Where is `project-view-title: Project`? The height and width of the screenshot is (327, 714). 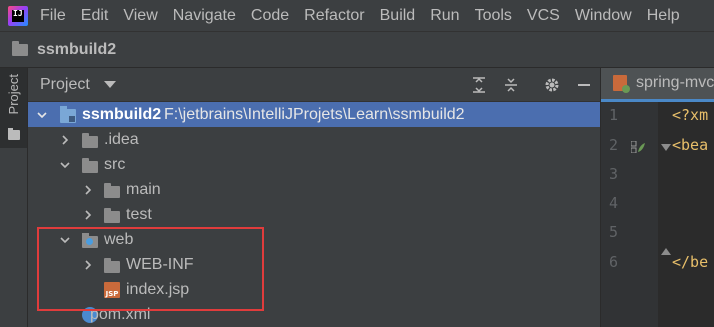 project-view-title: Project is located at coordinates (65, 85).